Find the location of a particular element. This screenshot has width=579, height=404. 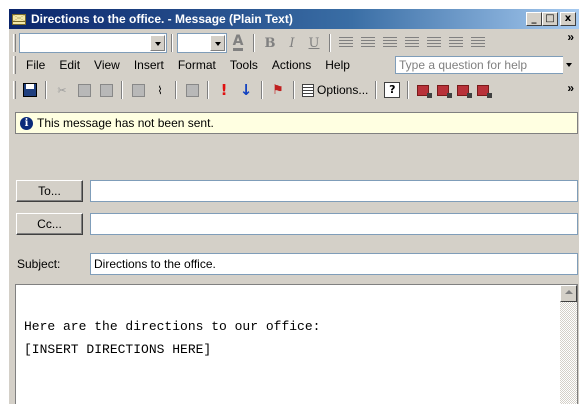

italic-button: I is located at coordinates (292, 43).